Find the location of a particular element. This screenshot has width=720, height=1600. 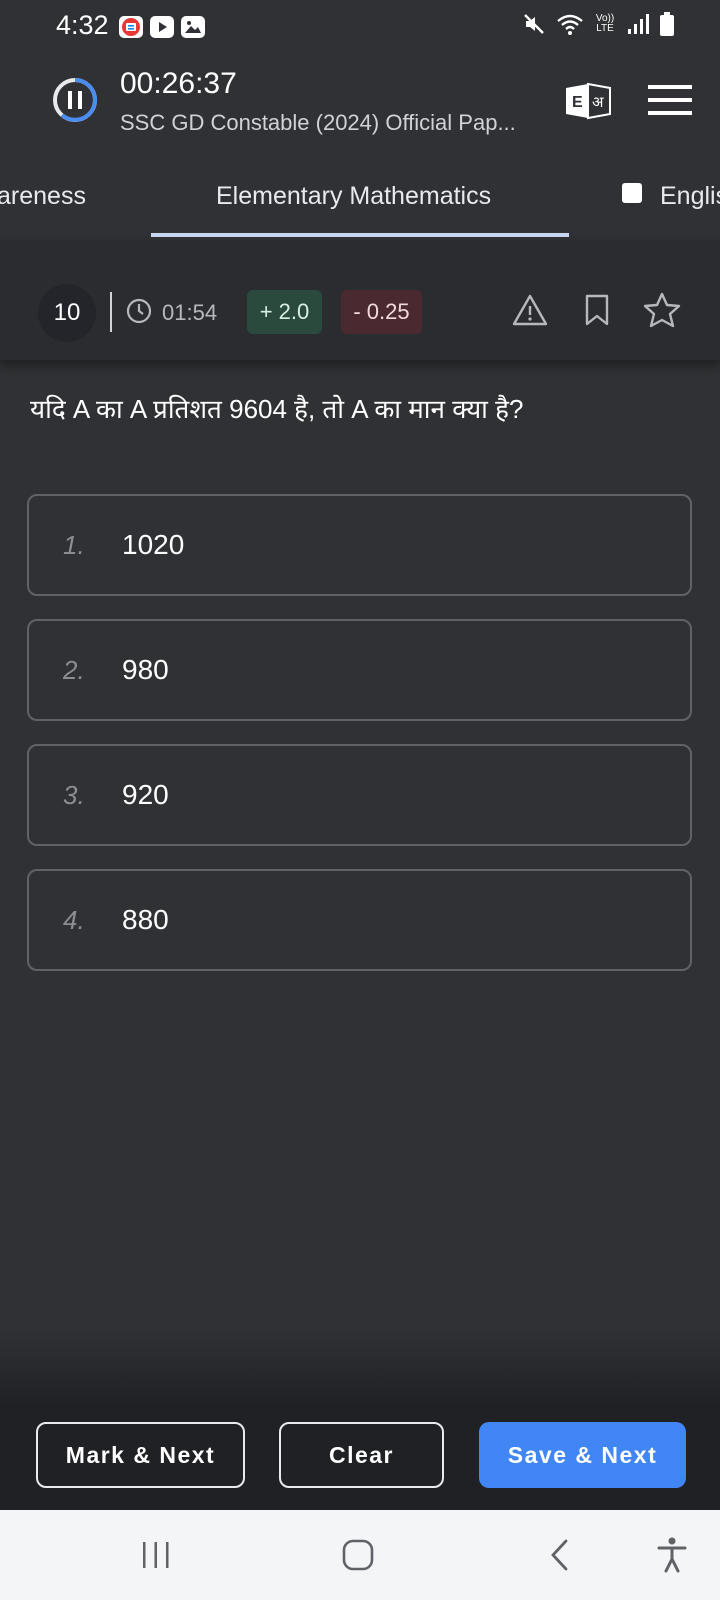

pause-icon is located at coordinates (75, 100).